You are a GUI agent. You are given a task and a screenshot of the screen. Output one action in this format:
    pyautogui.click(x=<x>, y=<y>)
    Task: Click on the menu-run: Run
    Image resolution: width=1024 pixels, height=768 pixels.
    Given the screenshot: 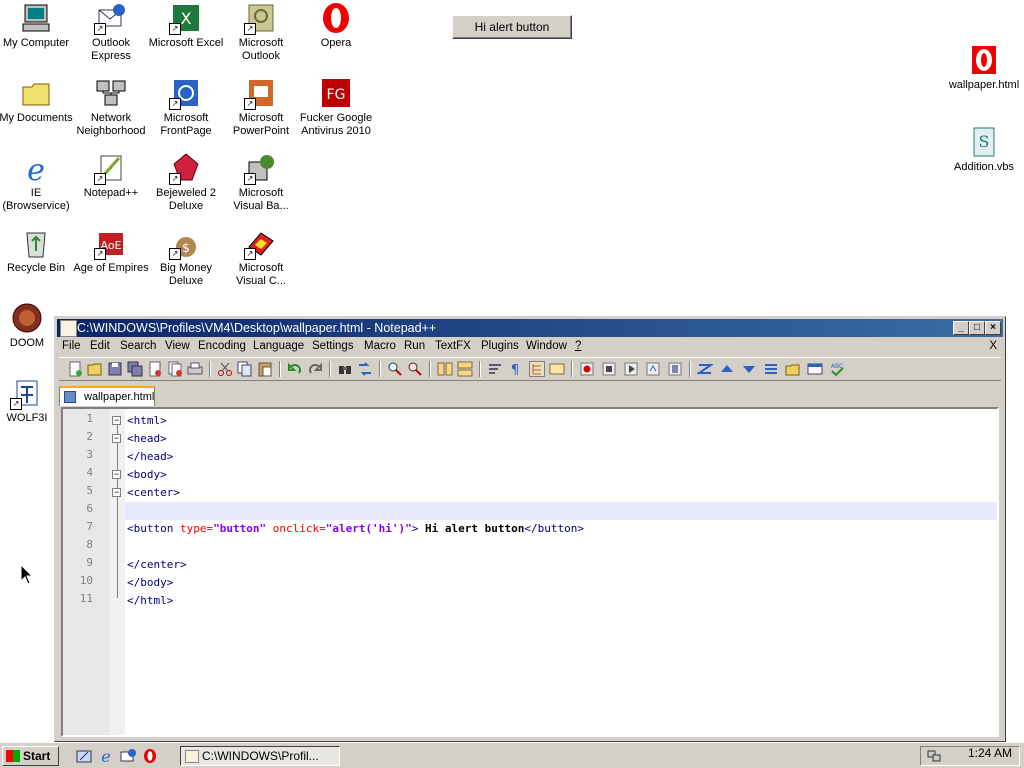 What is the action you would take?
    pyautogui.click(x=414, y=346)
    